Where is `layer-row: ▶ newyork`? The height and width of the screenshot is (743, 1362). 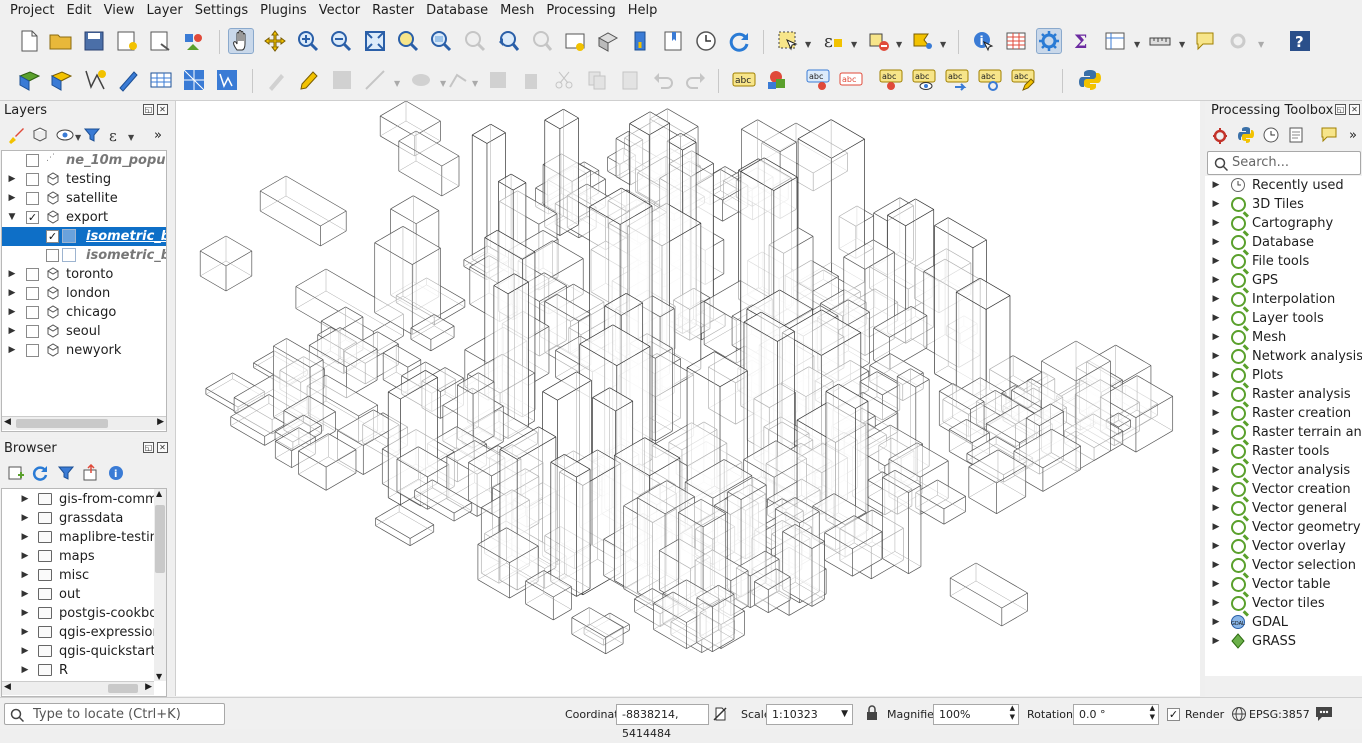
layer-row: ▶ newyork is located at coordinates (84, 350).